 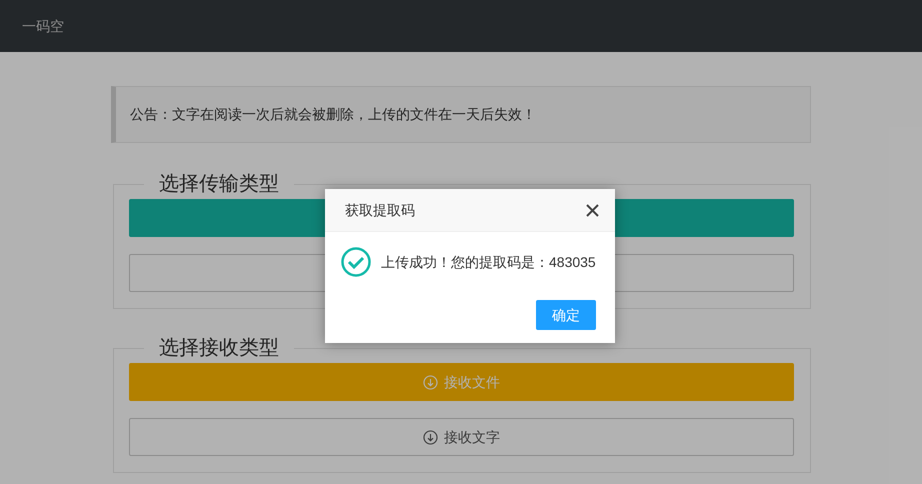 I want to click on site-title: 一码空, so click(x=43, y=26).